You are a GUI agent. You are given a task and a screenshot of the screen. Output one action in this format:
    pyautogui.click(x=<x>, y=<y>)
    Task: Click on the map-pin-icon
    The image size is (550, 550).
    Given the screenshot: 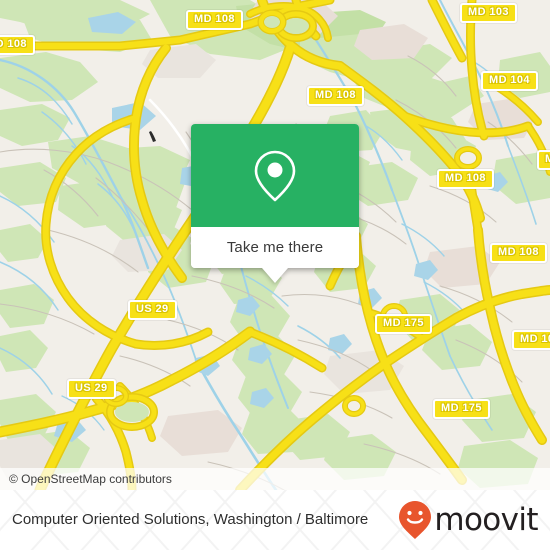 What is the action you would take?
    pyautogui.click(x=275, y=175)
    